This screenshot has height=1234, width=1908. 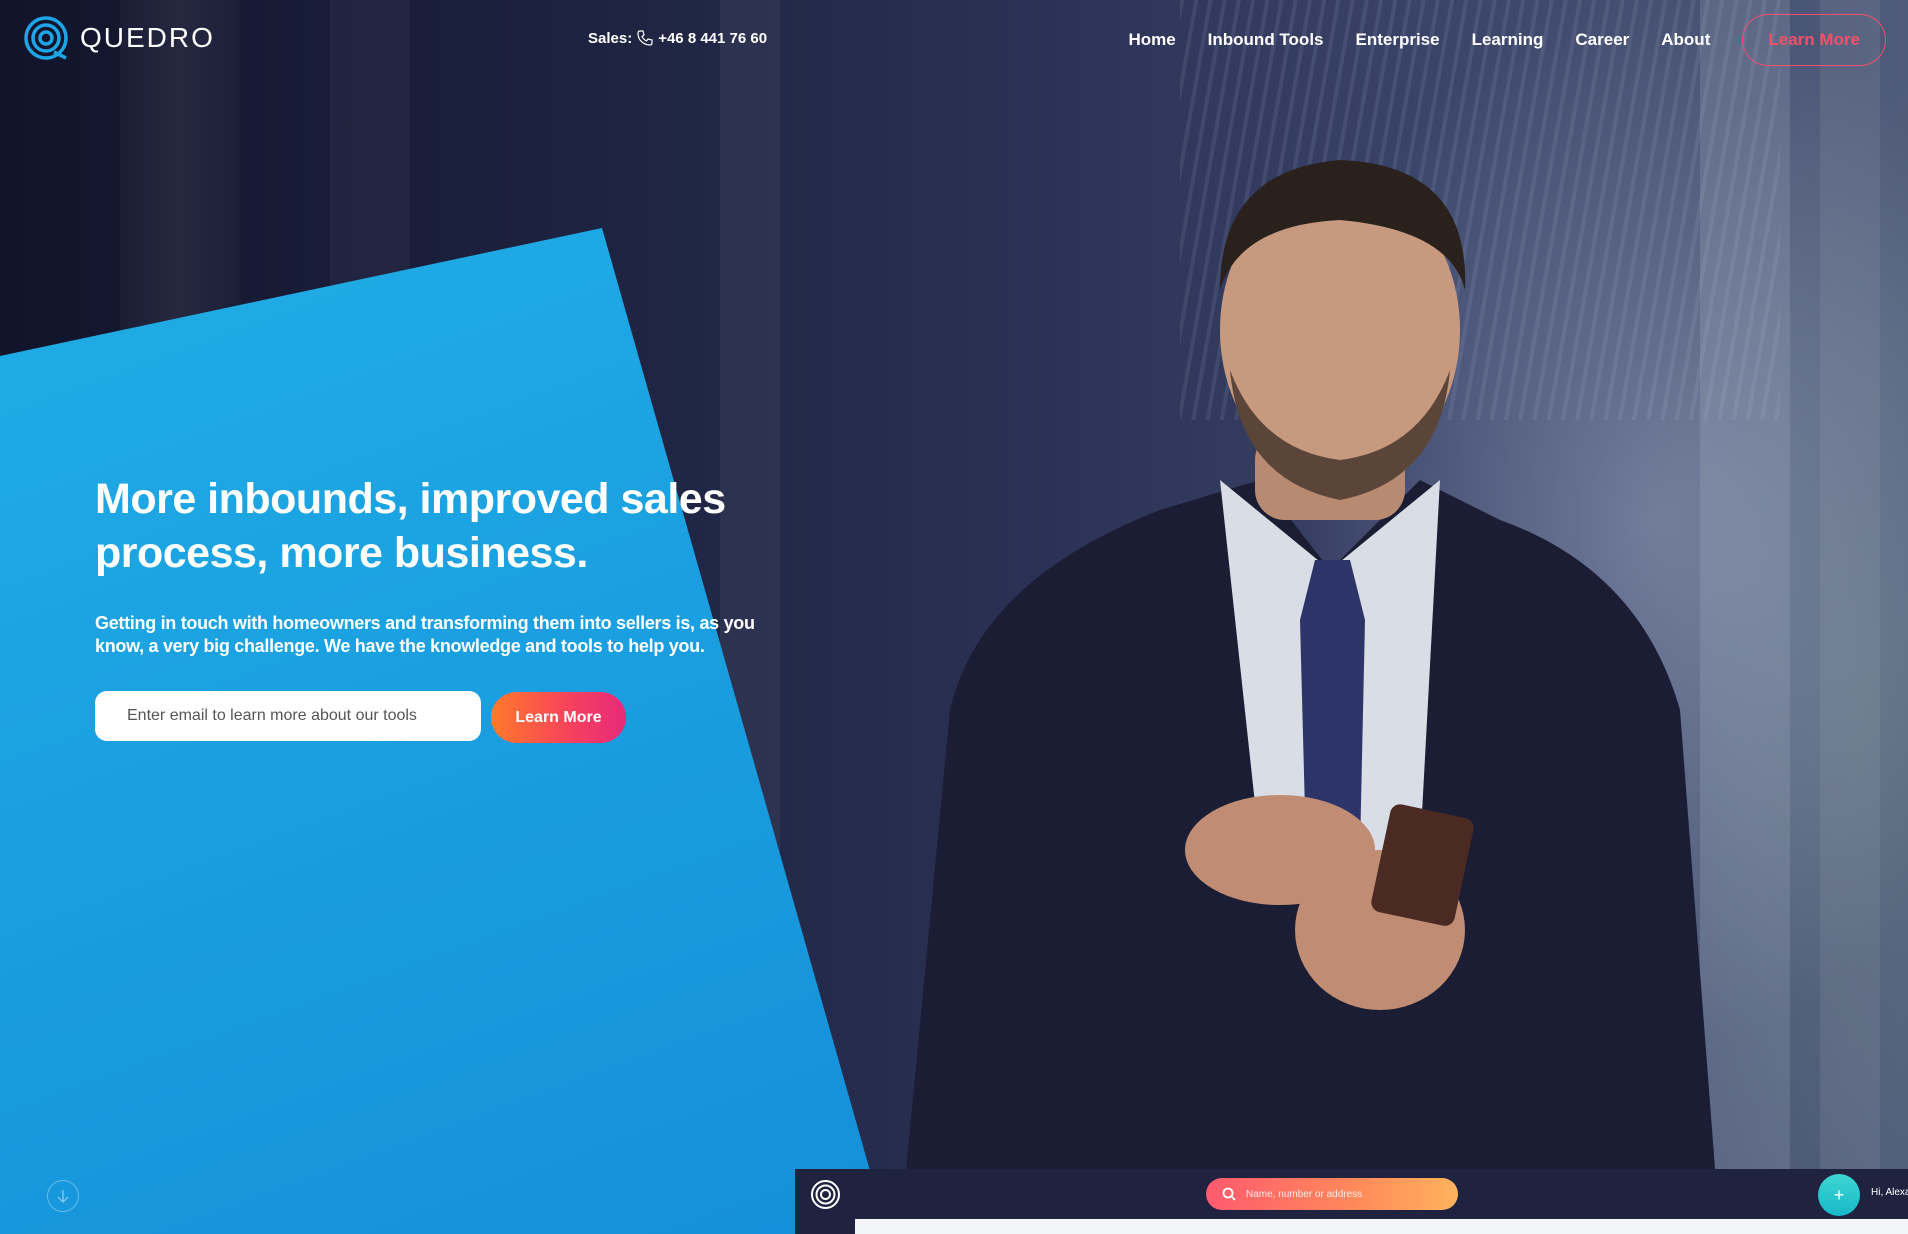 I want to click on app-search-field: Name, number or address, so click(x=1332, y=1194).